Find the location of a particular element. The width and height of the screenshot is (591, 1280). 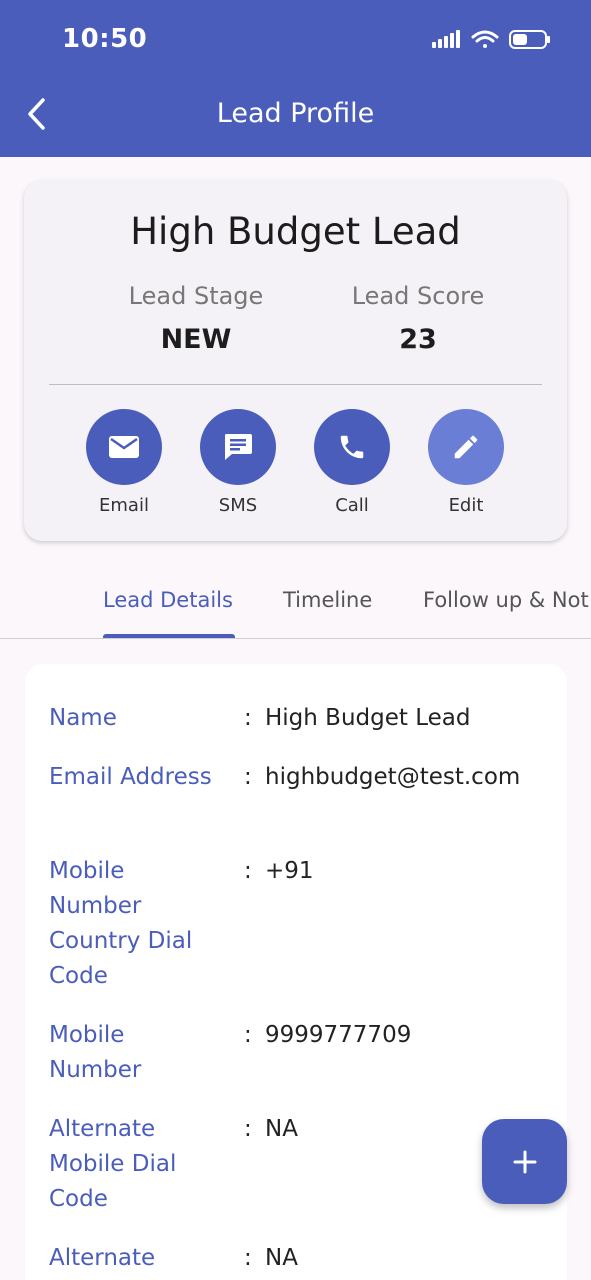

add-fab-button is located at coordinates (524, 1161).